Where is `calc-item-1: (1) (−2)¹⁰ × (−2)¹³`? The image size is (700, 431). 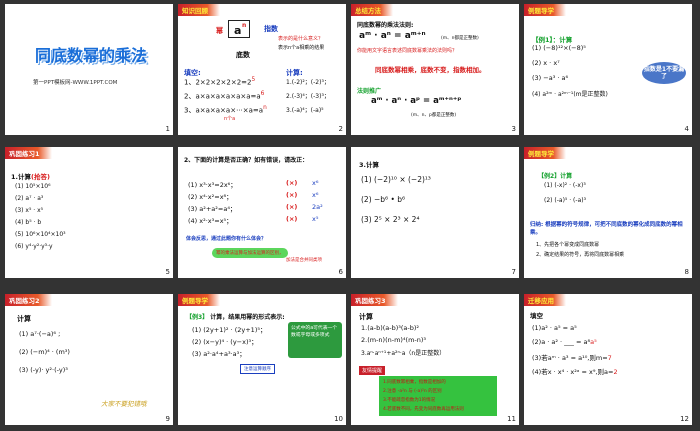
calc-item-1: (1) (−2)¹⁰ × (−2)¹³ is located at coordinates (396, 179).